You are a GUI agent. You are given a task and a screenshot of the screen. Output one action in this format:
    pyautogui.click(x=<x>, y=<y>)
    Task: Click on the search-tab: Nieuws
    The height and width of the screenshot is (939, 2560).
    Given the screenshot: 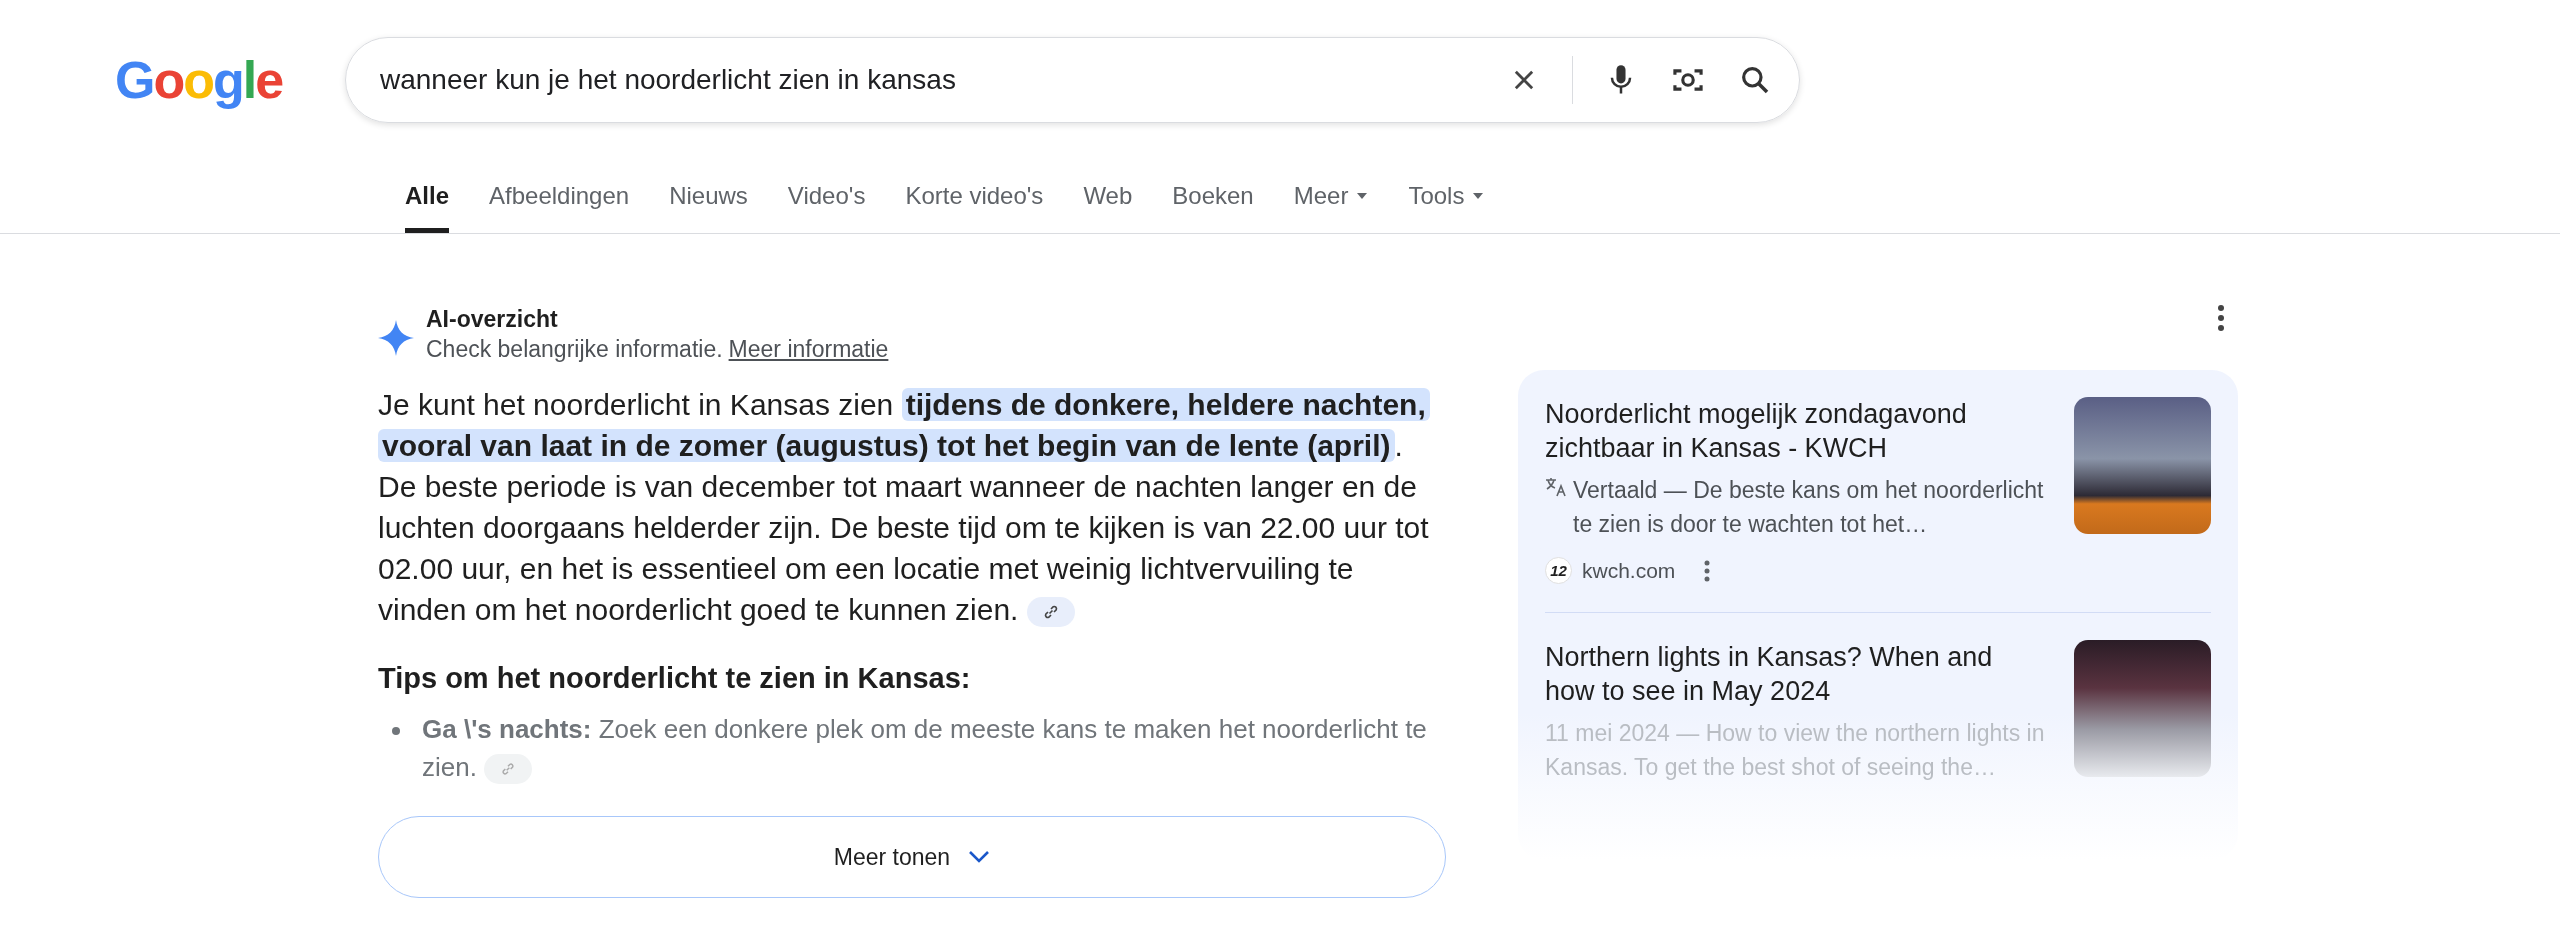 What is the action you would take?
    pyautogui.click(x=708, y=205)
    